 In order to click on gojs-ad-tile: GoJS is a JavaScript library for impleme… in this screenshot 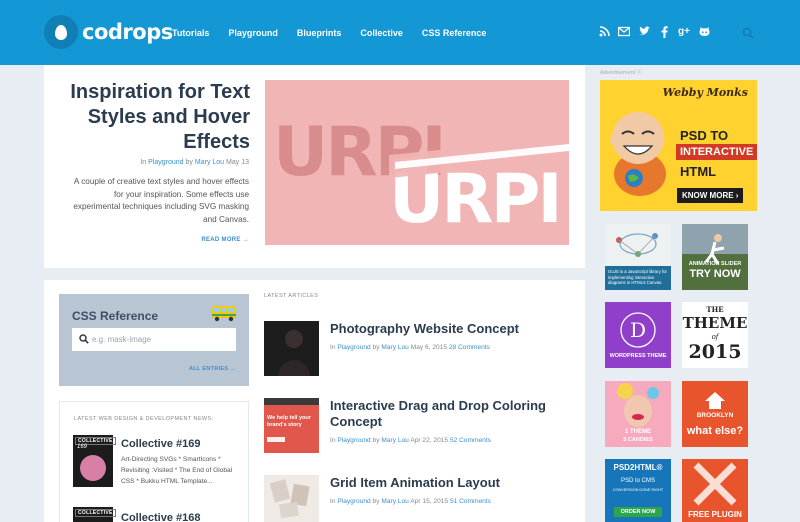, I will do `click(638, 257)`.